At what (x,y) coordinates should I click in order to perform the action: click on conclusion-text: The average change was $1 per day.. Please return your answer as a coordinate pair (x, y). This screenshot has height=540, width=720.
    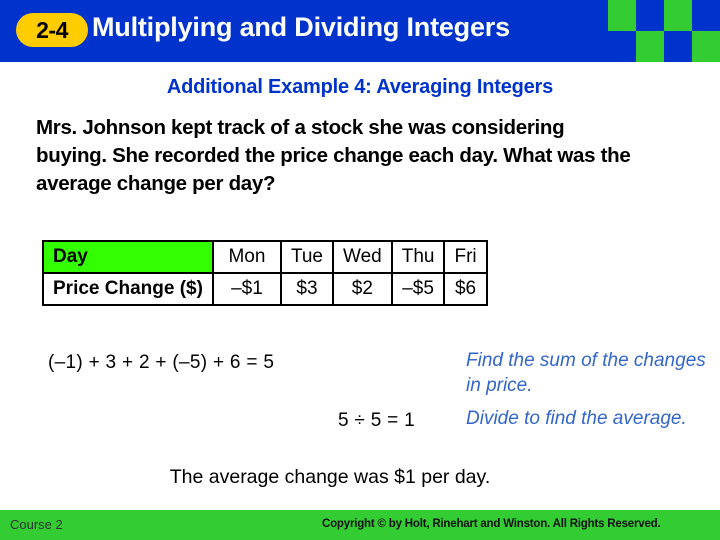
    Looking at the image, I should click on (330, 477).